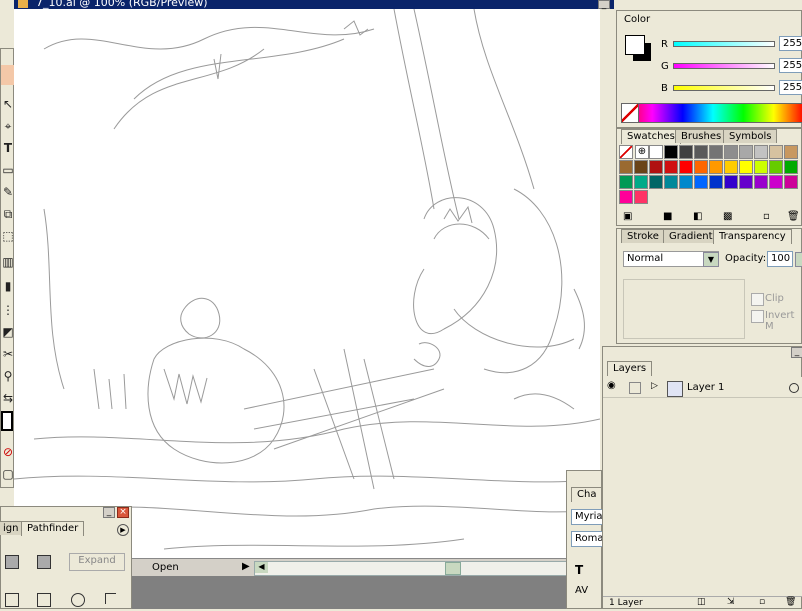  Describe the element at coordinates (587, 517) in the screenshot. I see `font-family-field: Myria` at that location.